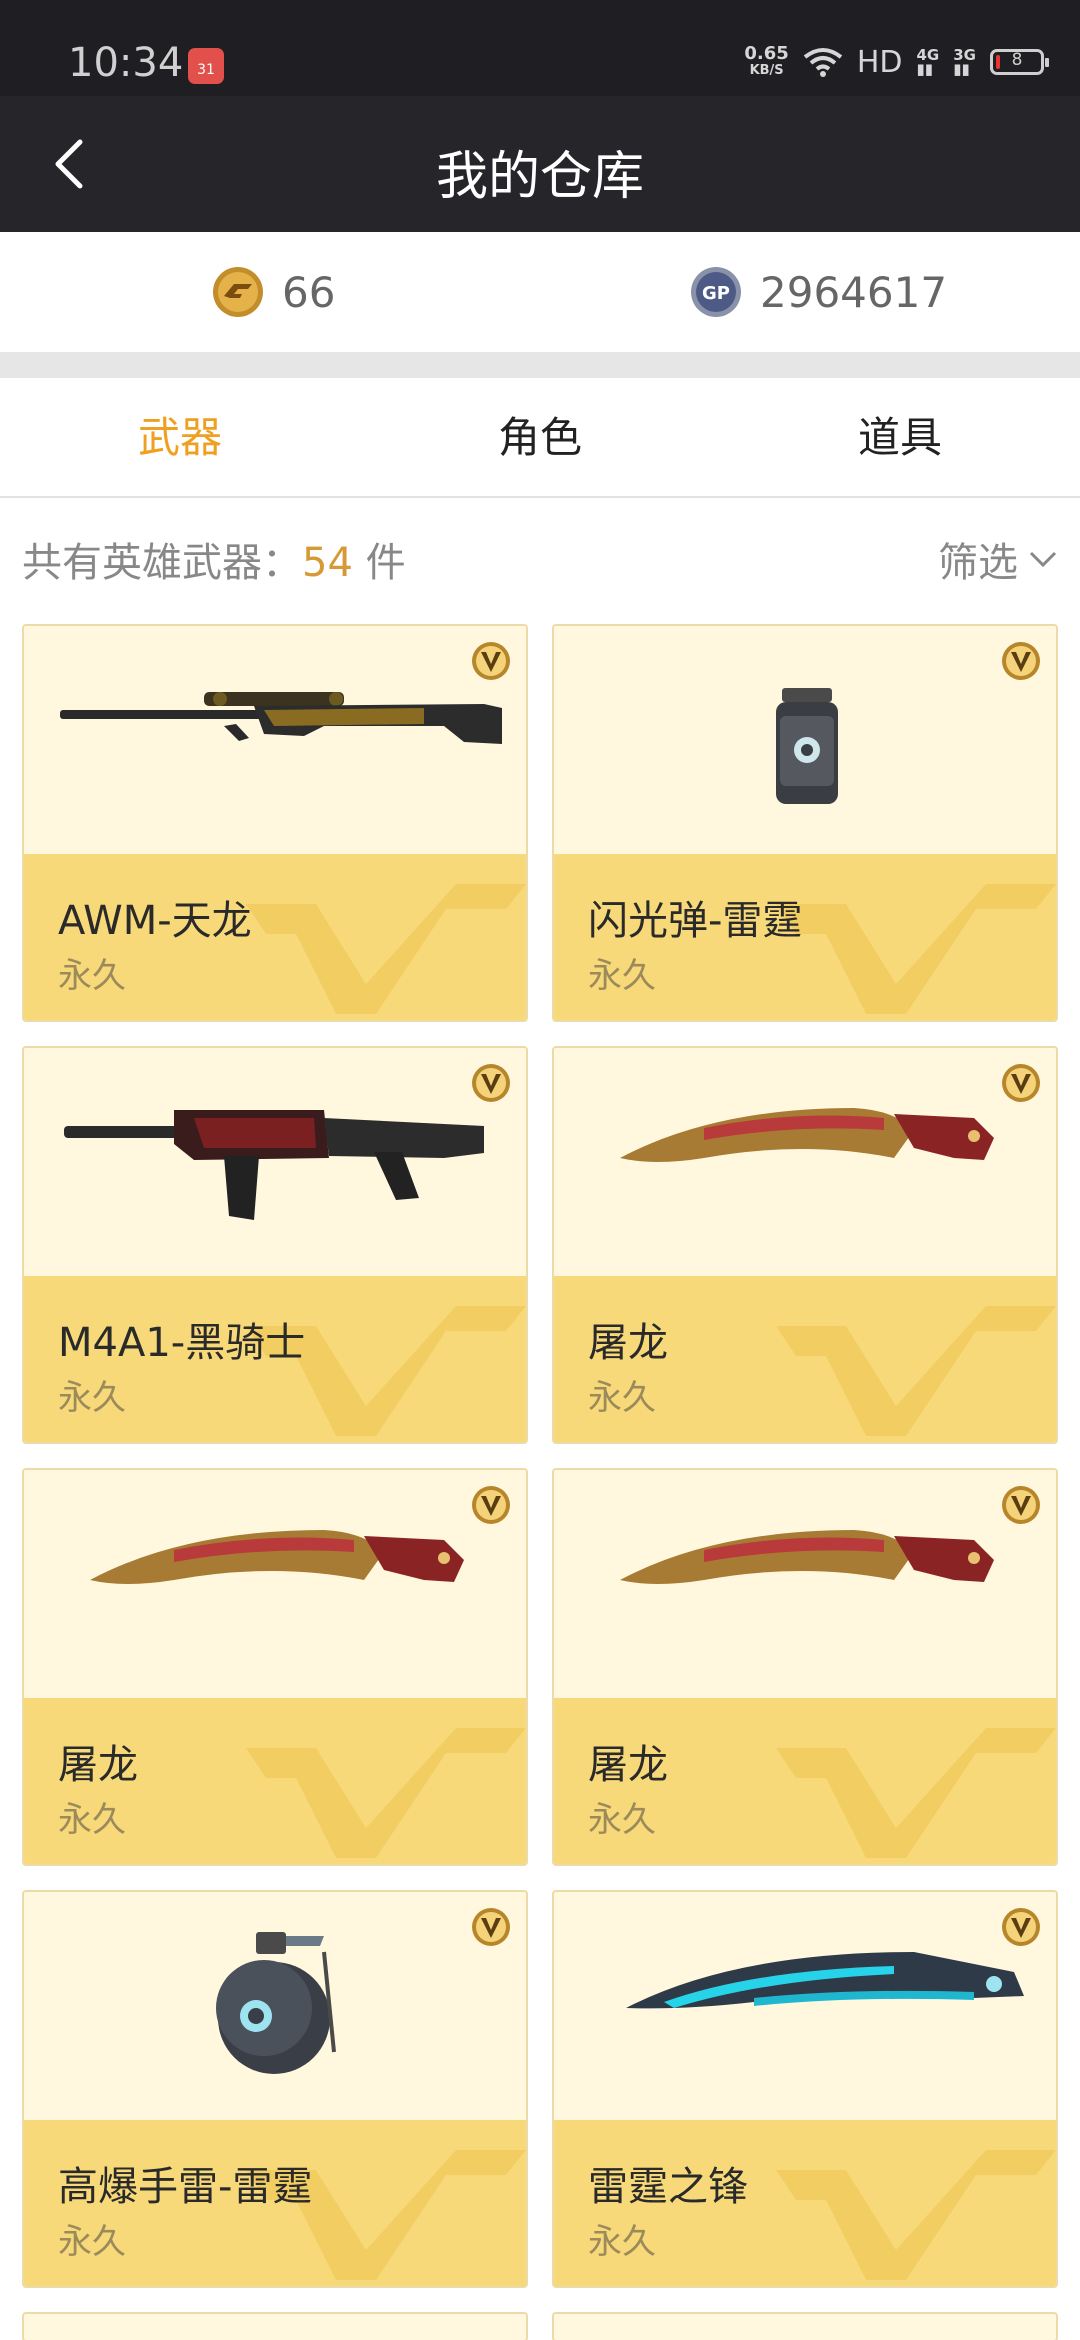  Describe the element at coordinates (1043, 559) in the screenshot. I see `chevron-down-icon` at that location.